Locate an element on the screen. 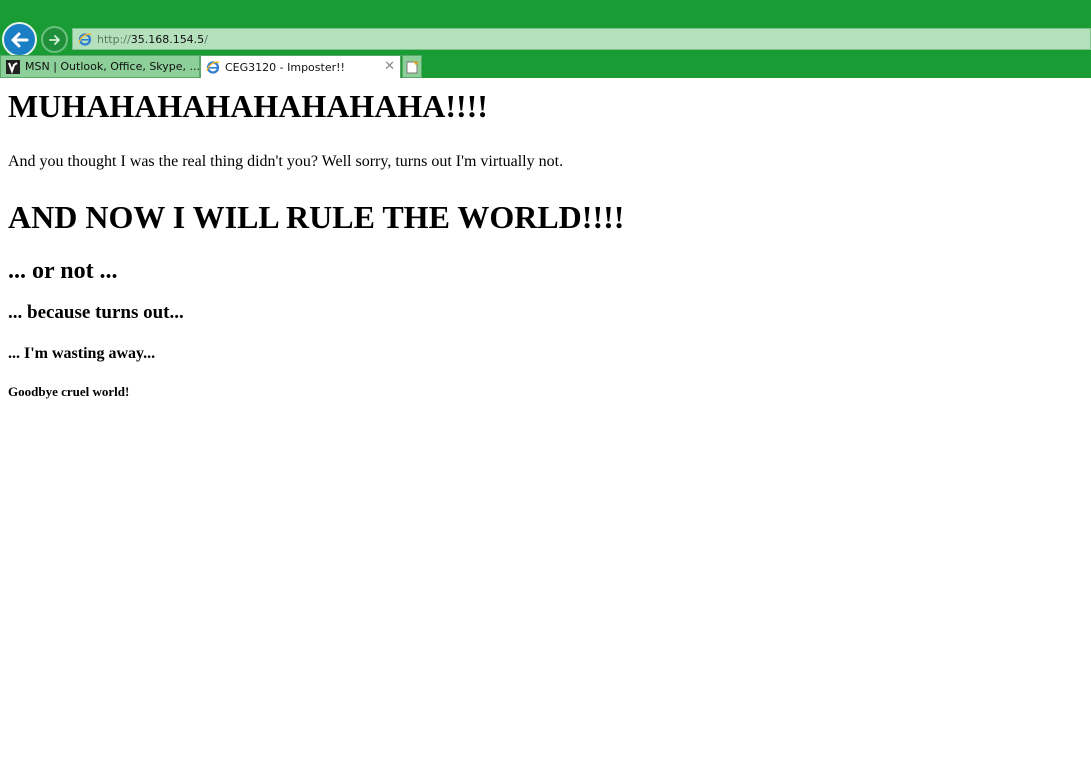  url-host: 35.168.154.5 is located at coordinates (167, 39).